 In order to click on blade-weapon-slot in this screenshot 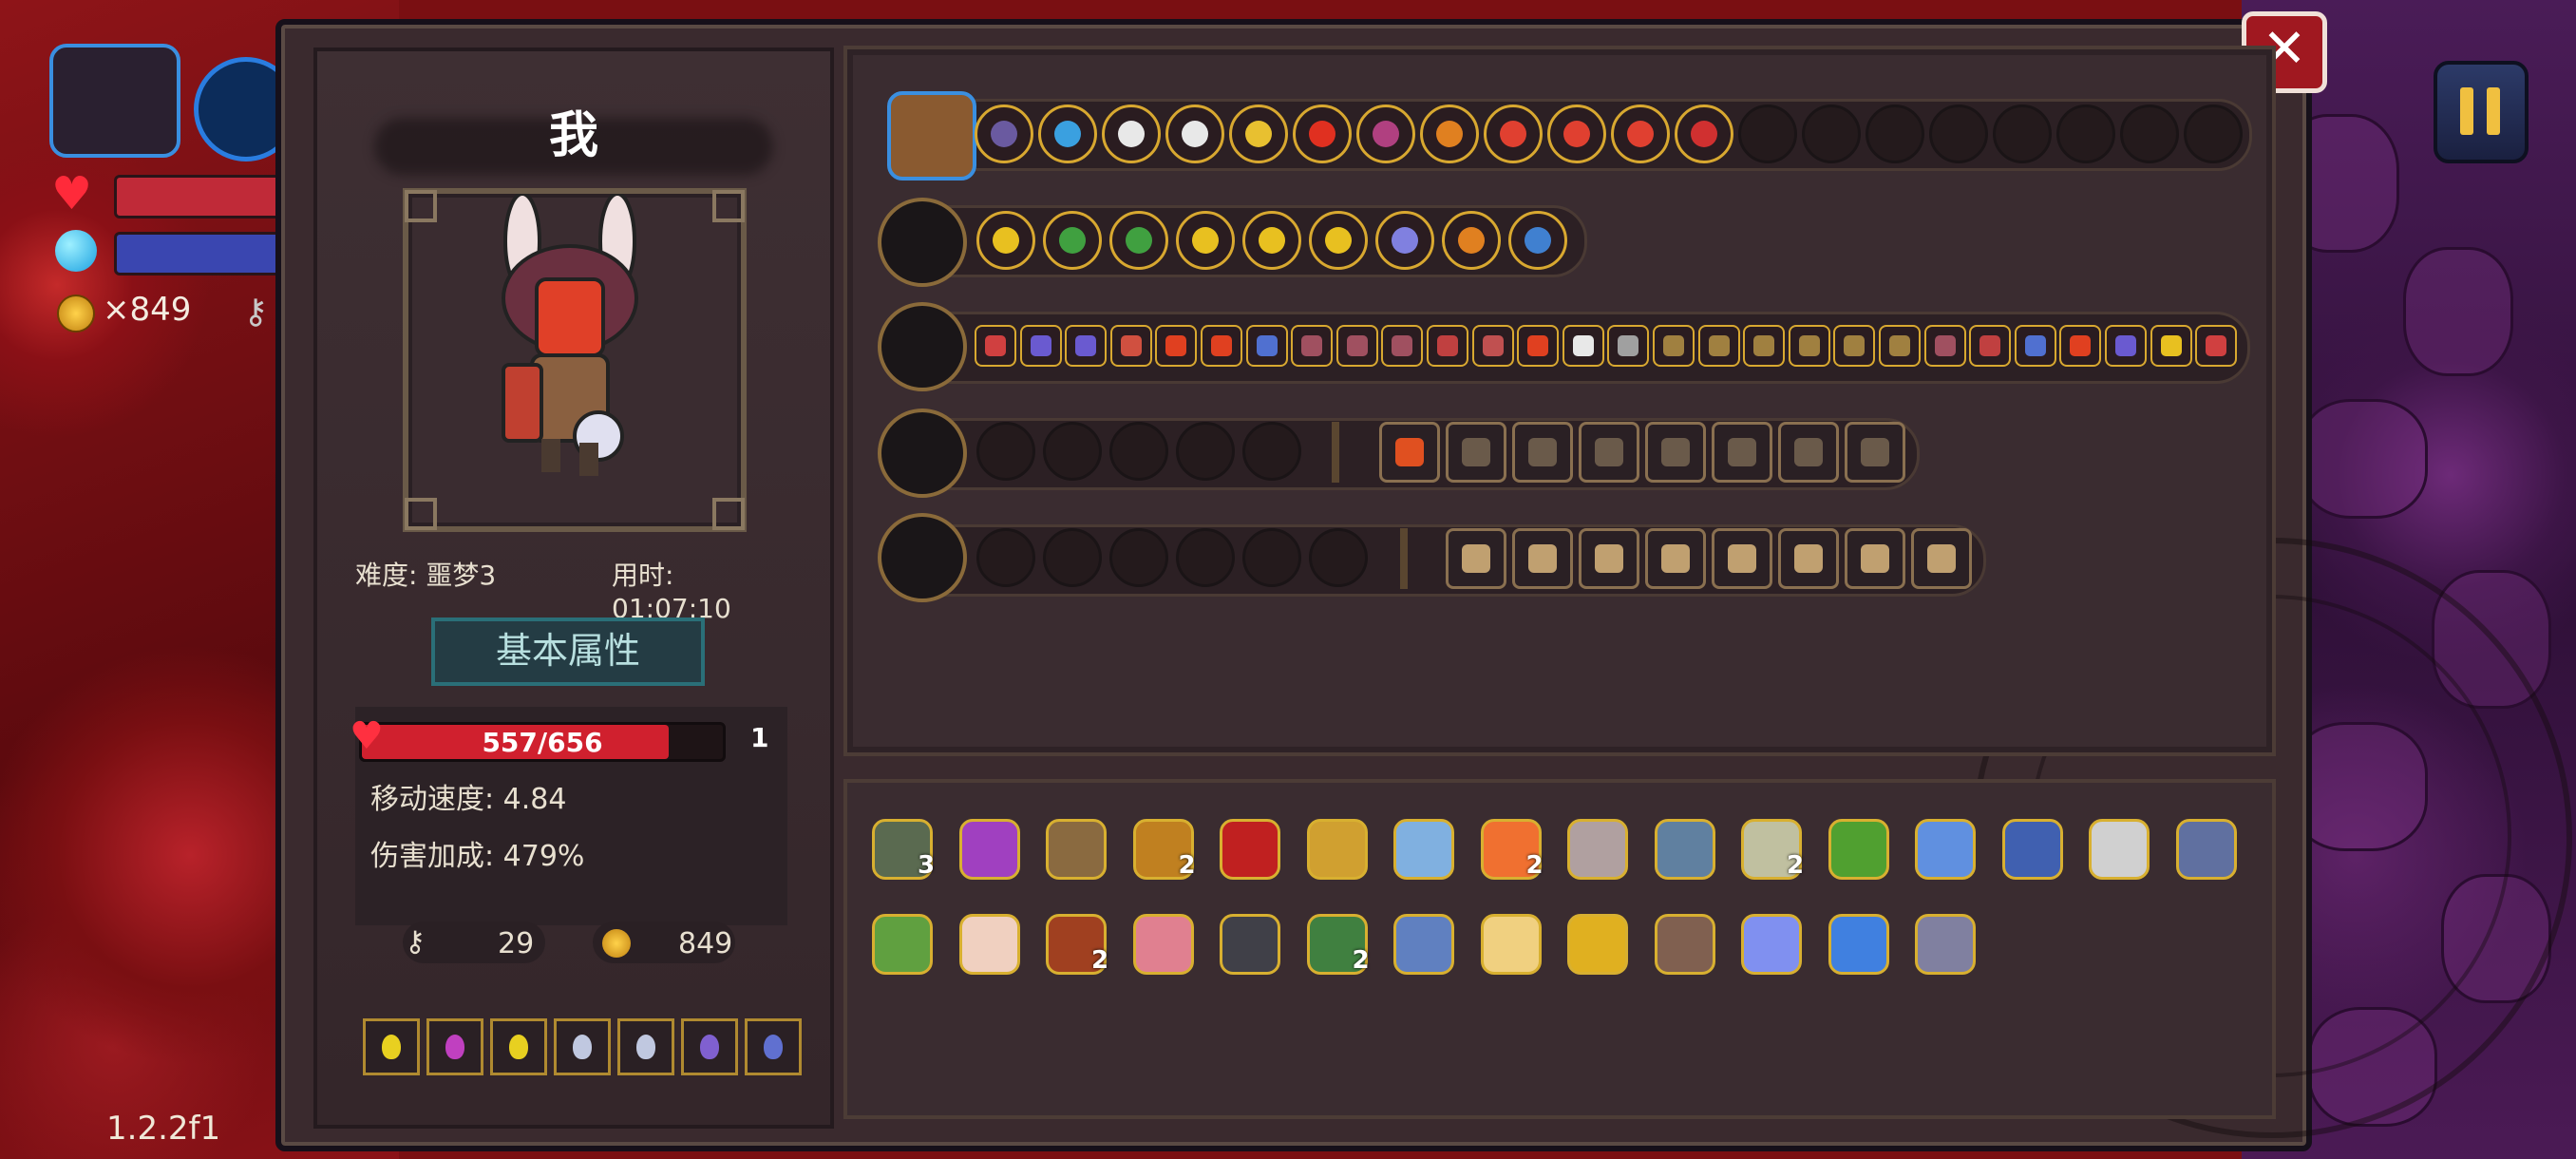, I will do `click(922, 453)`.